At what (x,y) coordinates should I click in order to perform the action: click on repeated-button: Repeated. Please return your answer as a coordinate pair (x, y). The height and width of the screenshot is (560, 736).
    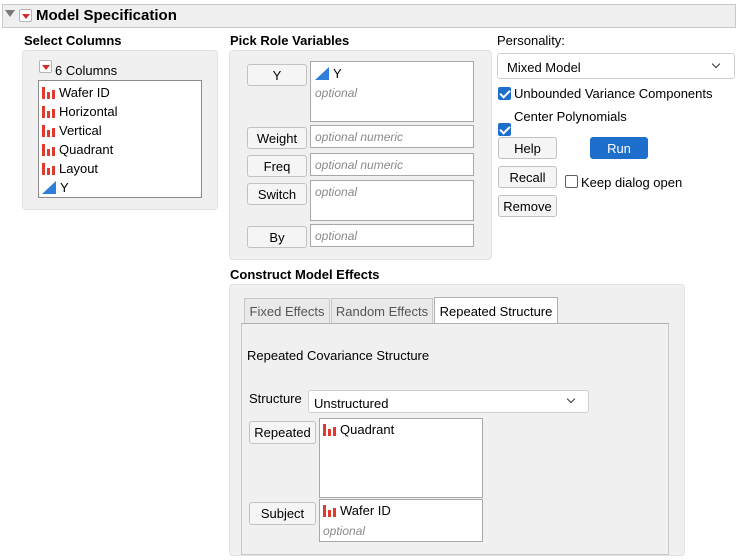
    Looking at the image, I should click on (282, 432).